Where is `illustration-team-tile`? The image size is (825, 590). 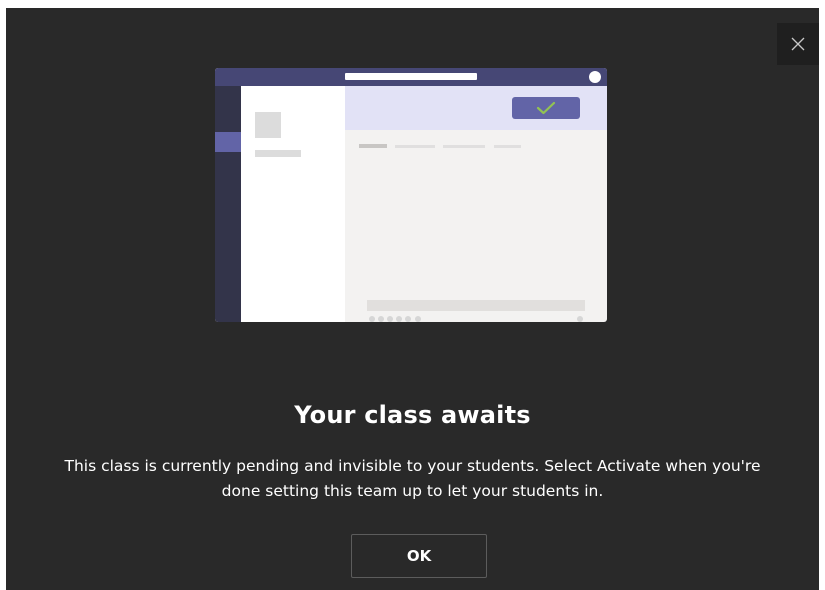 illustration-team-tile is located at coordinates (268, 125).